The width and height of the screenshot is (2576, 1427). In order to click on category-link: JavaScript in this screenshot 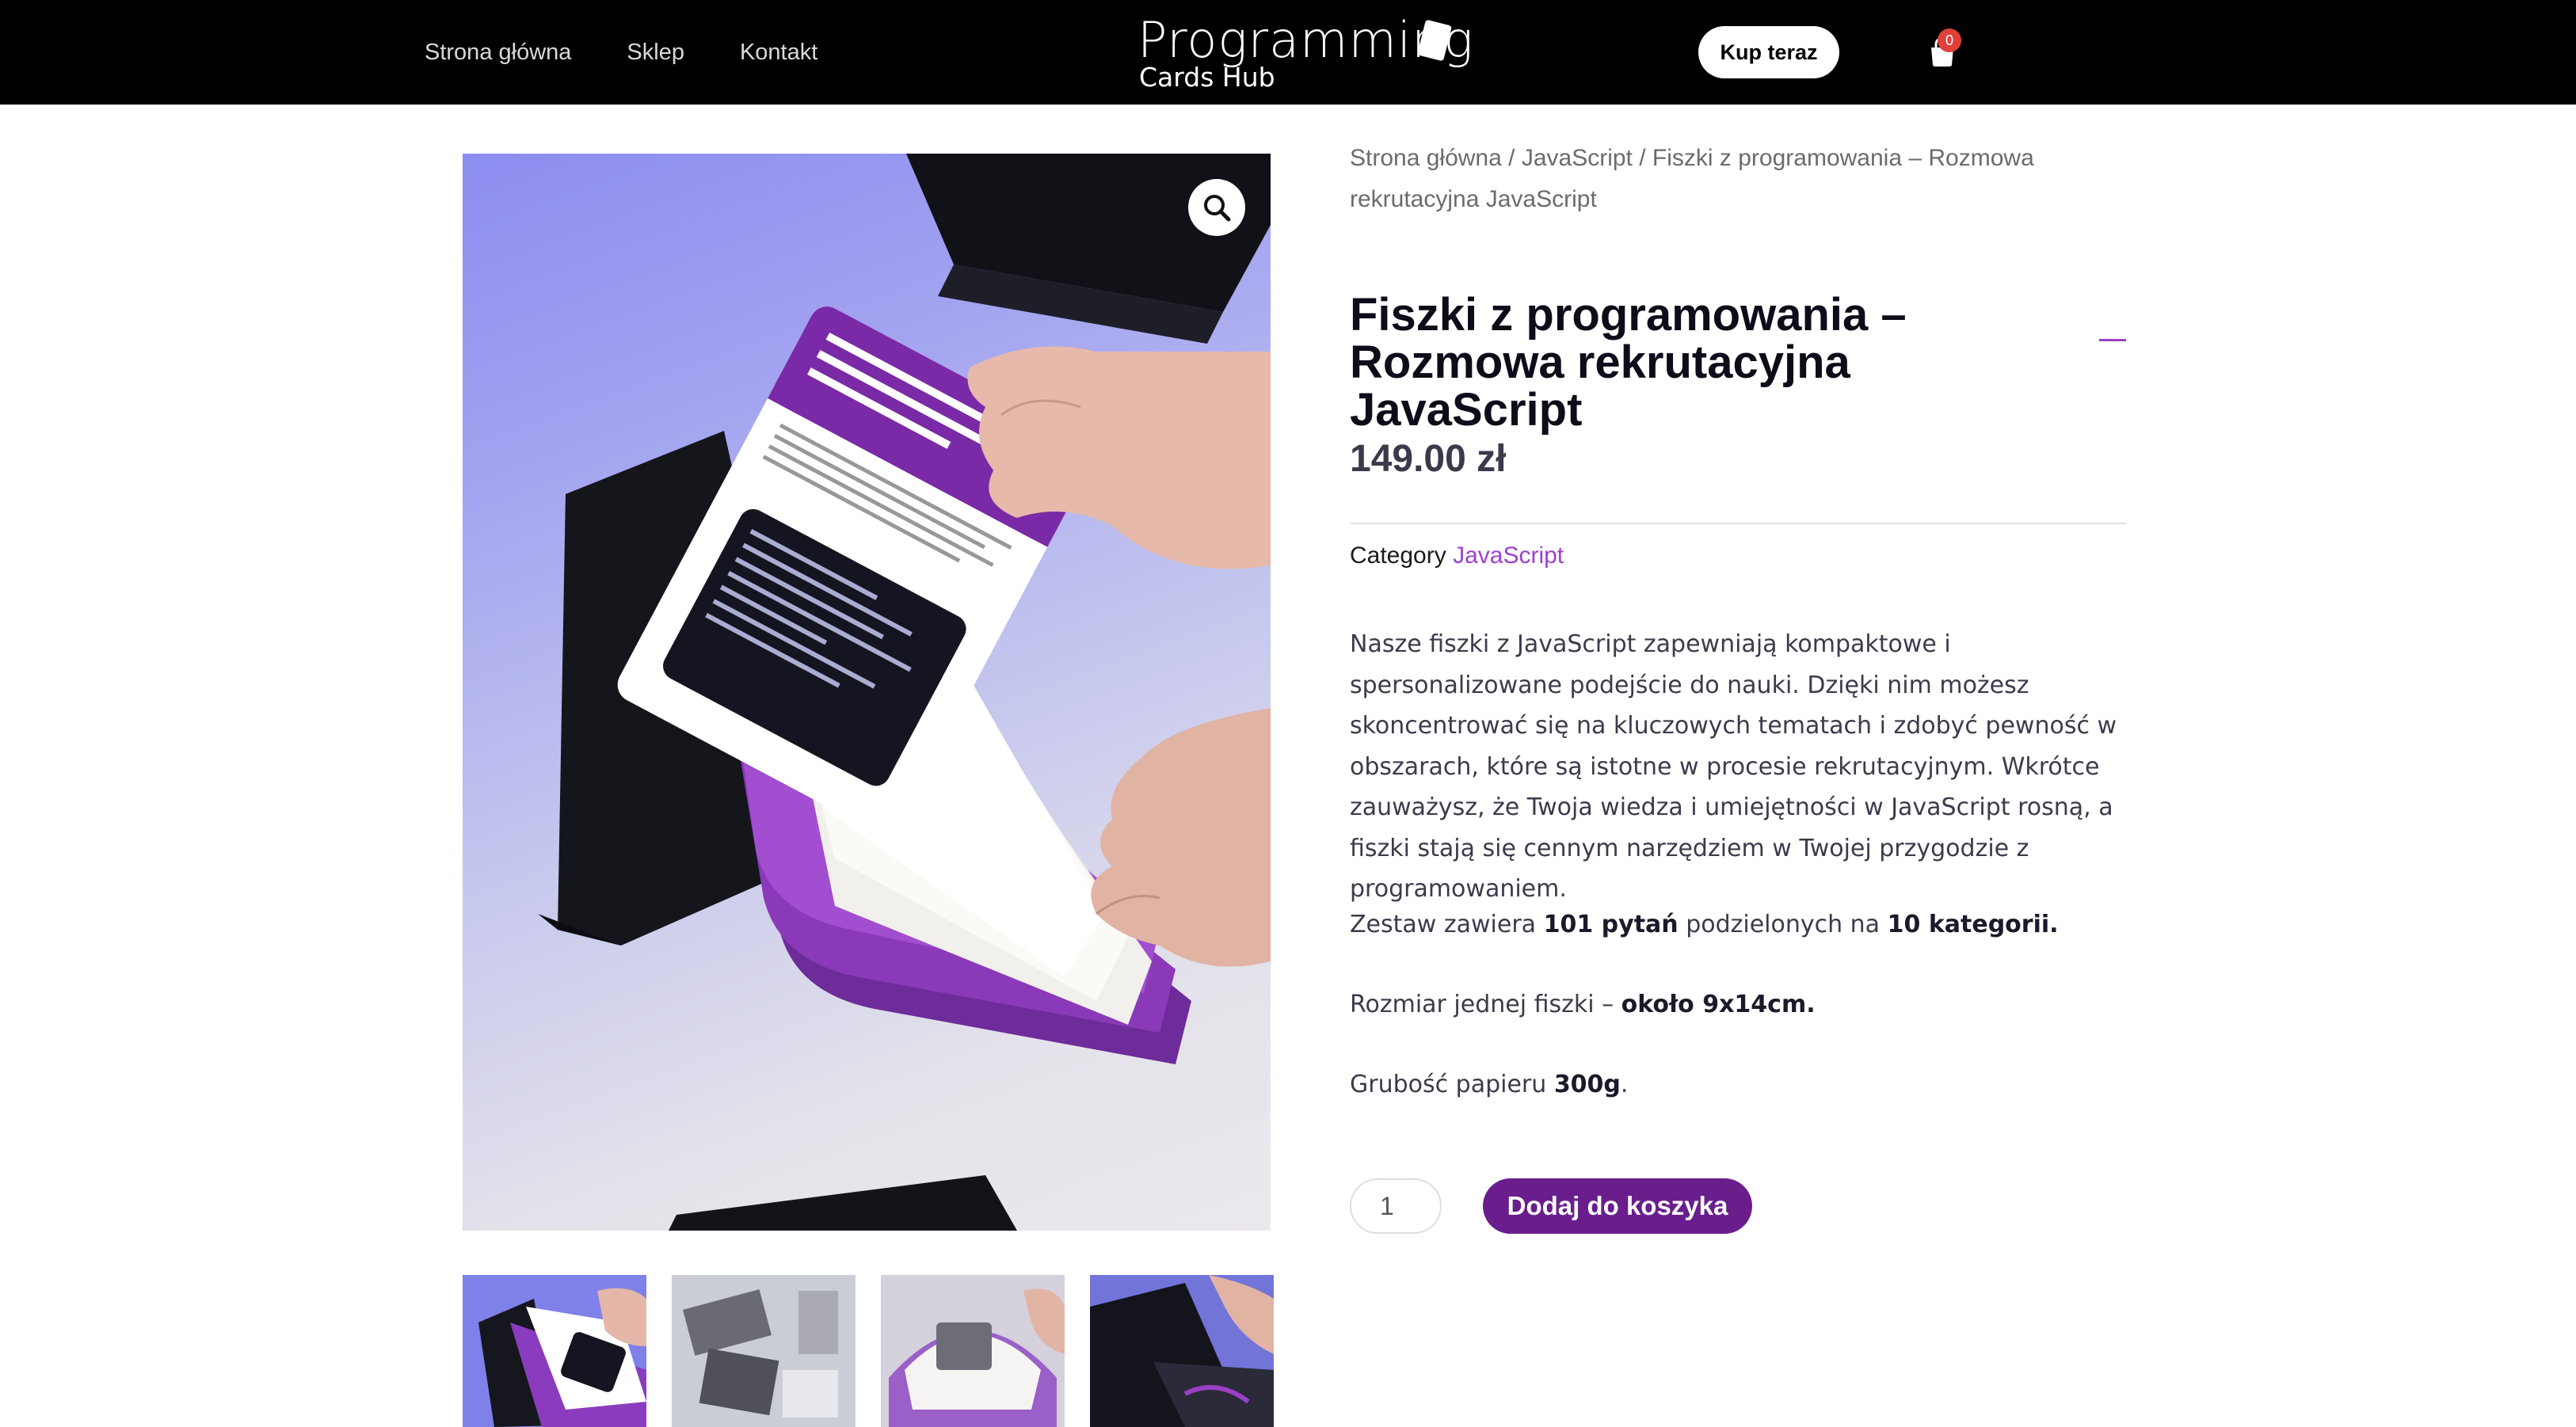, I will do `click(1509, 555)`.